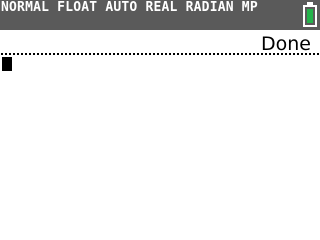 This screenshot has width=320, height=240. Describe the element at coordinates (7, 64) in the screenshot. I see `cursor` at that location.